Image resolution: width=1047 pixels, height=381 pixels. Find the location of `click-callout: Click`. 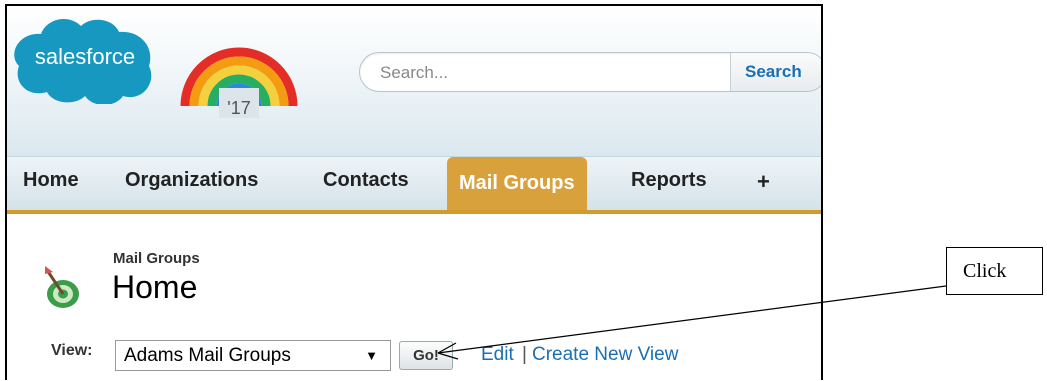

click-callout: Click is located at coordinates (994, 271).